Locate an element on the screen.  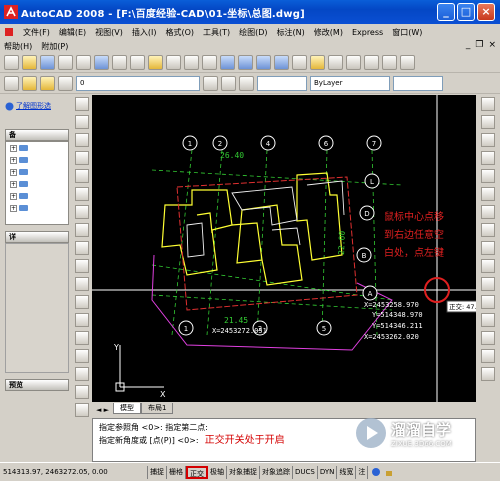
minimize-button: _ is located at coordinates (446, 12).